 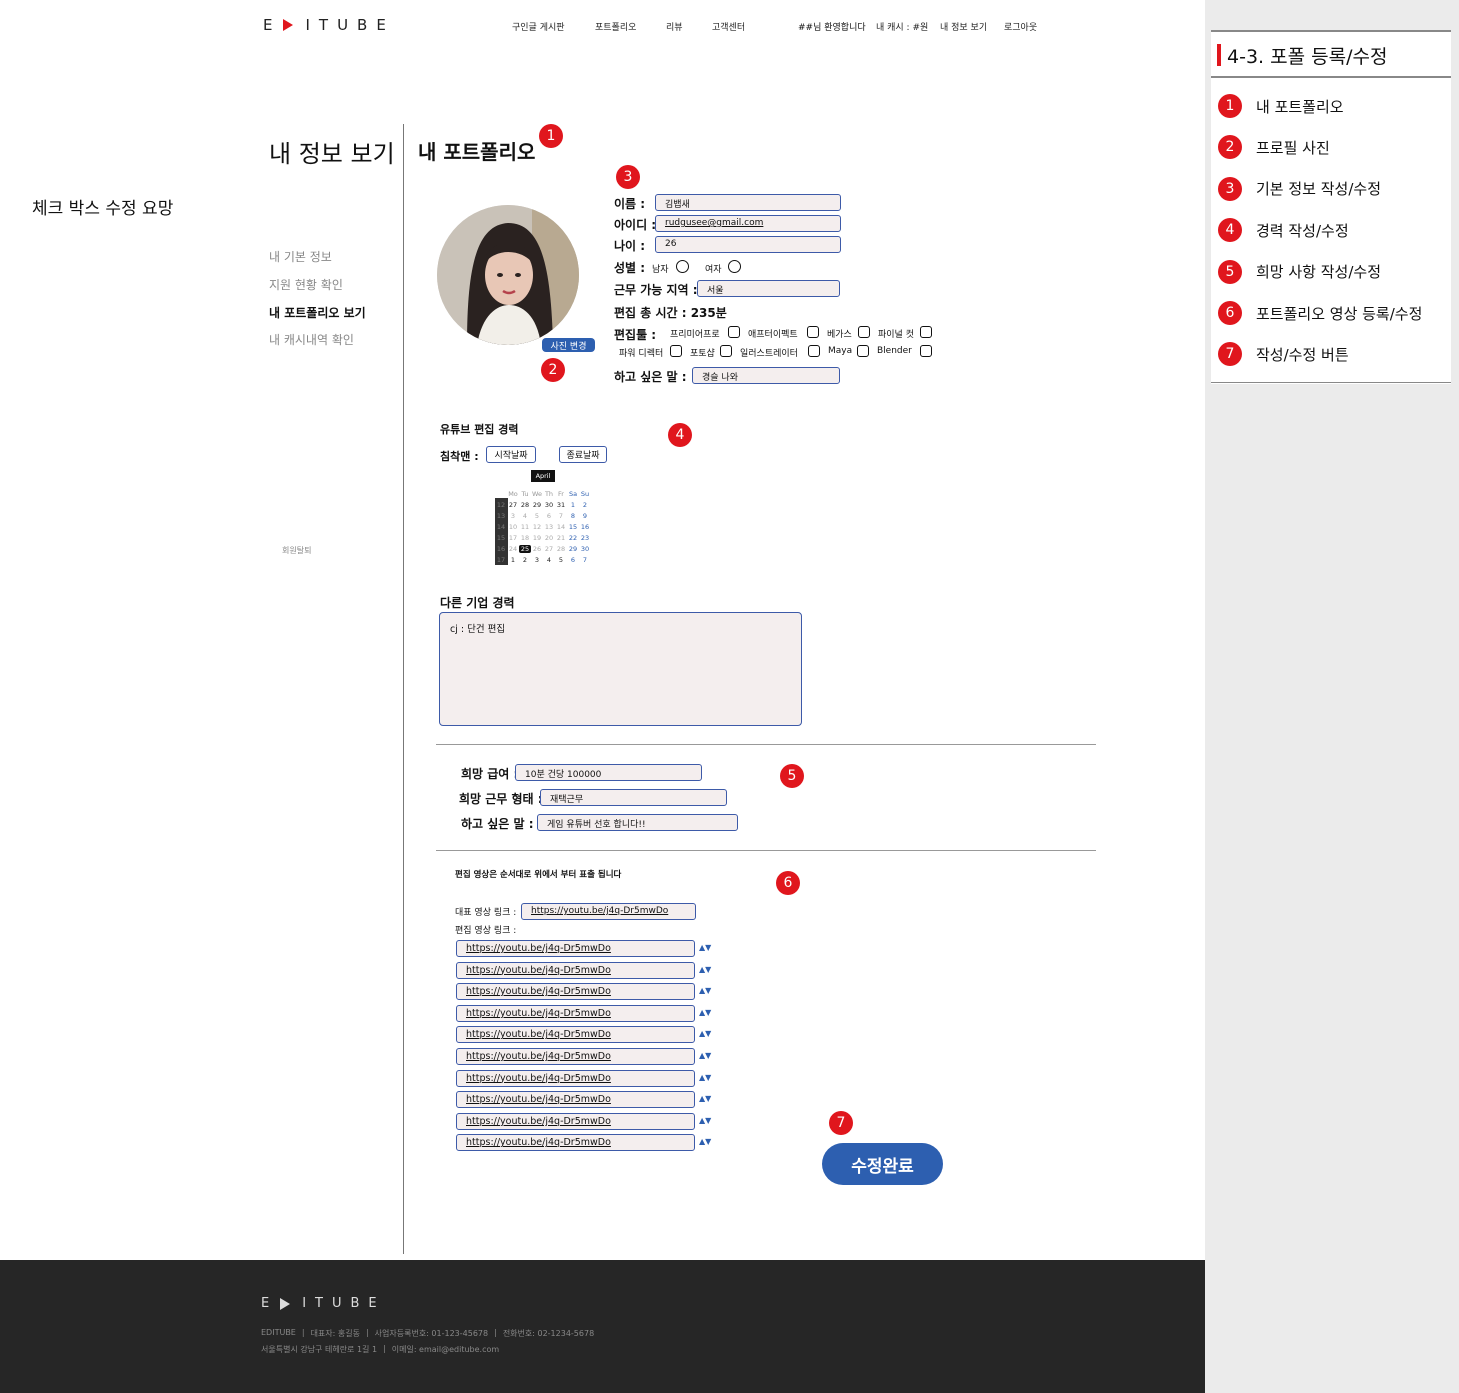 I want to click on age-field: 26, so click(x=748, y=244).